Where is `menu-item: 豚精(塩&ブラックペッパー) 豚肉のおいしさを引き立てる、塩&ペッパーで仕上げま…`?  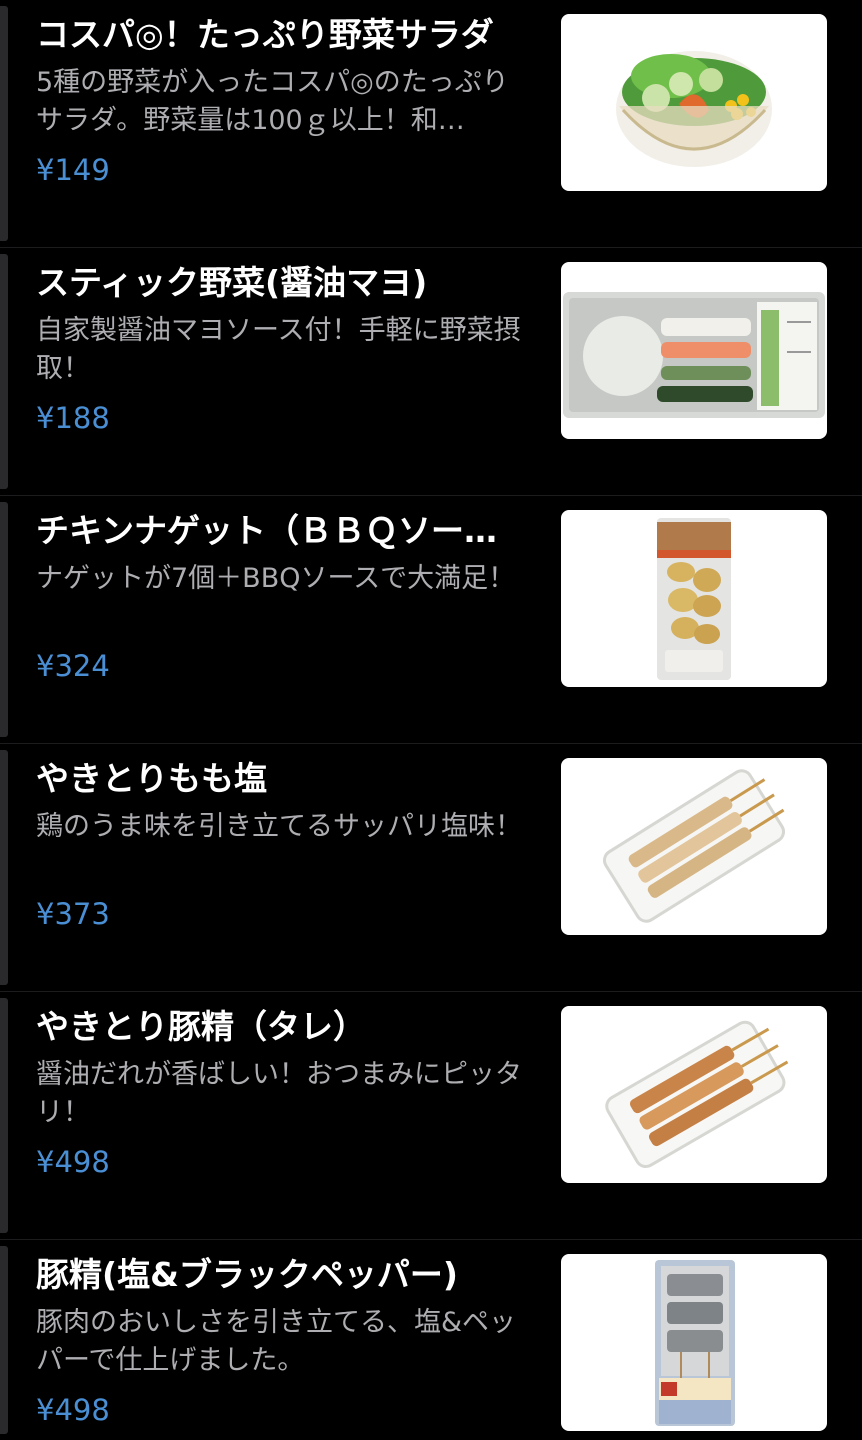 menu-item: 豚精(塩&ブラックペッパー) 豚肉のおいしさを引き立てる、塩&ペッパーで仕上げま… is located at coordinates (431, 1340).